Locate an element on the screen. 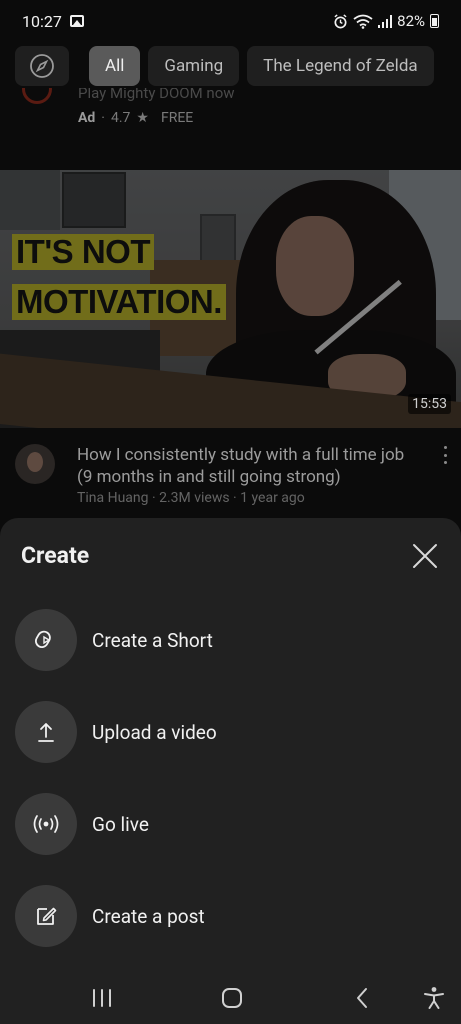  explore-button is located at coordinates (42, 66).